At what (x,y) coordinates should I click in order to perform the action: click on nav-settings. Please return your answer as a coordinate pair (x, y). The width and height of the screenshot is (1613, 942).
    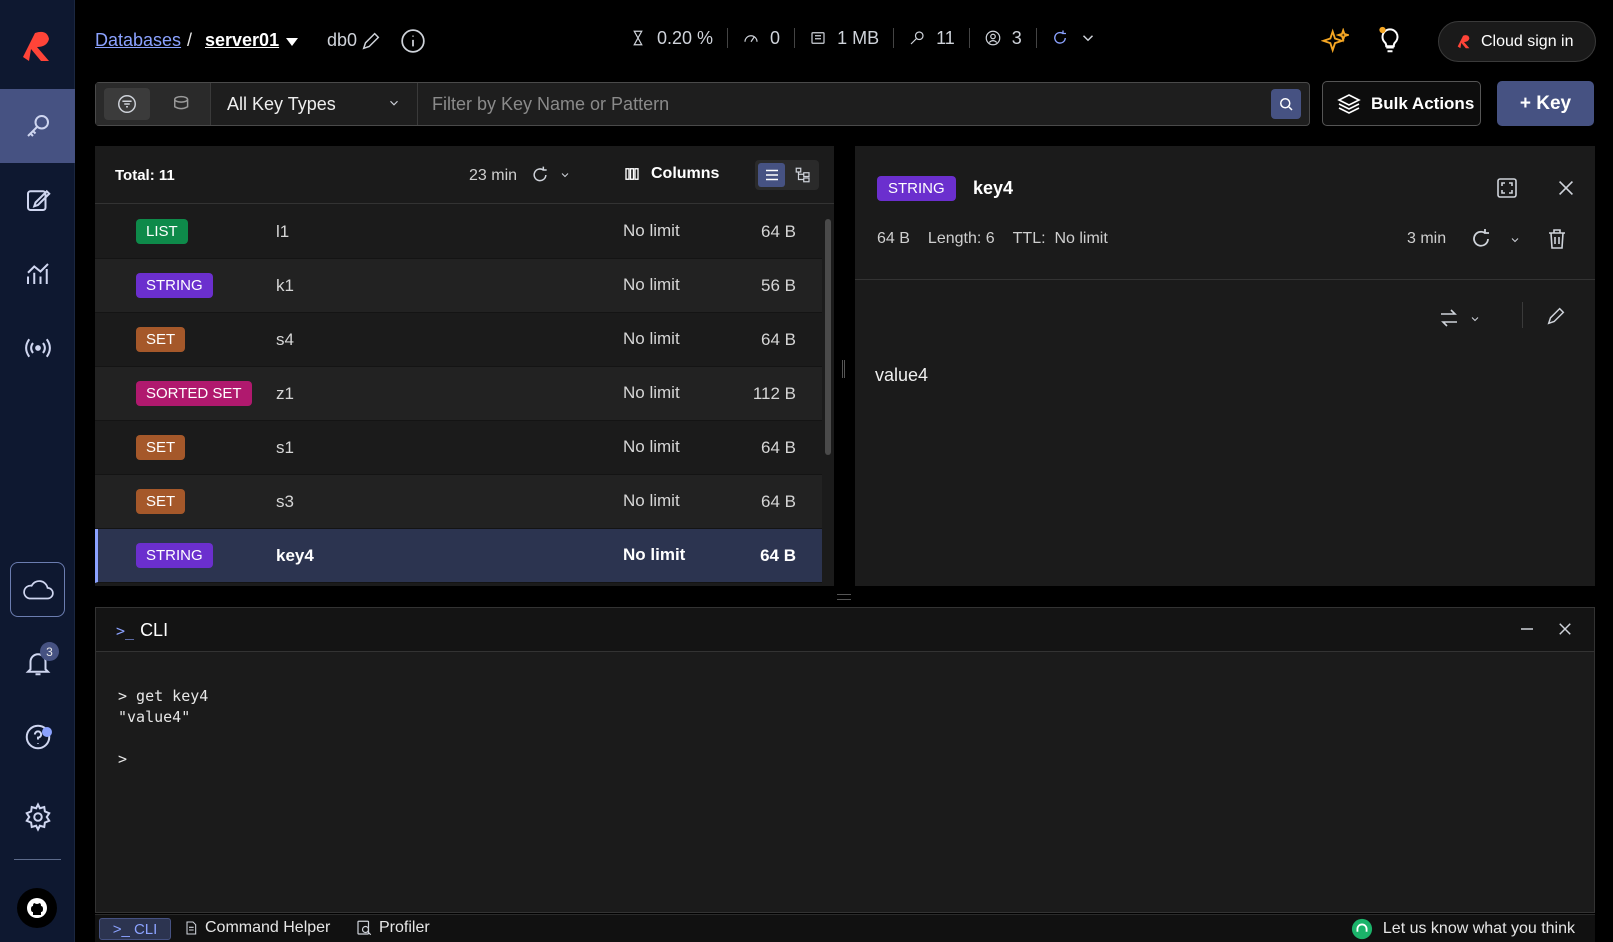
    Looking at the image, I should click on (37, 817).